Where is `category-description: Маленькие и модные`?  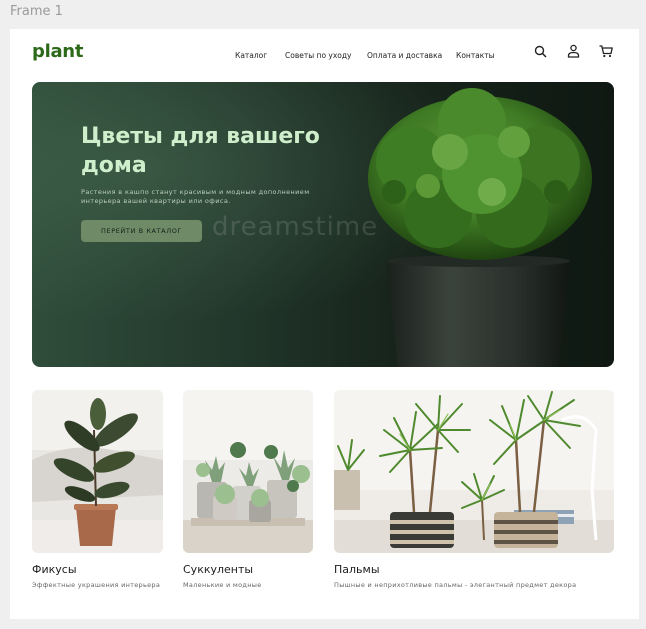
category-description: Маленькие и модные is located at coordinates (222, 585).